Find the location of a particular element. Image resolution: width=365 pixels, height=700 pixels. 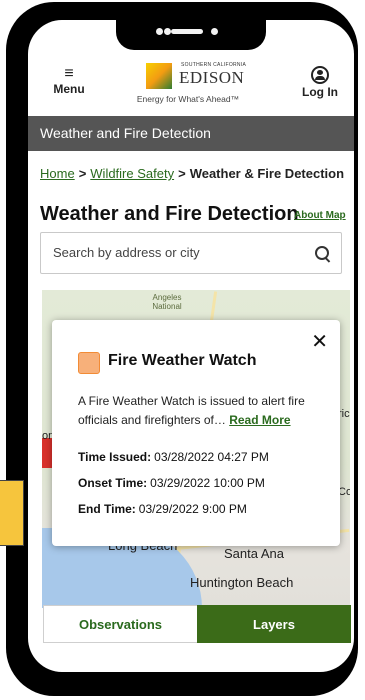

side-tab-handle is located at coordinates (12, 513).